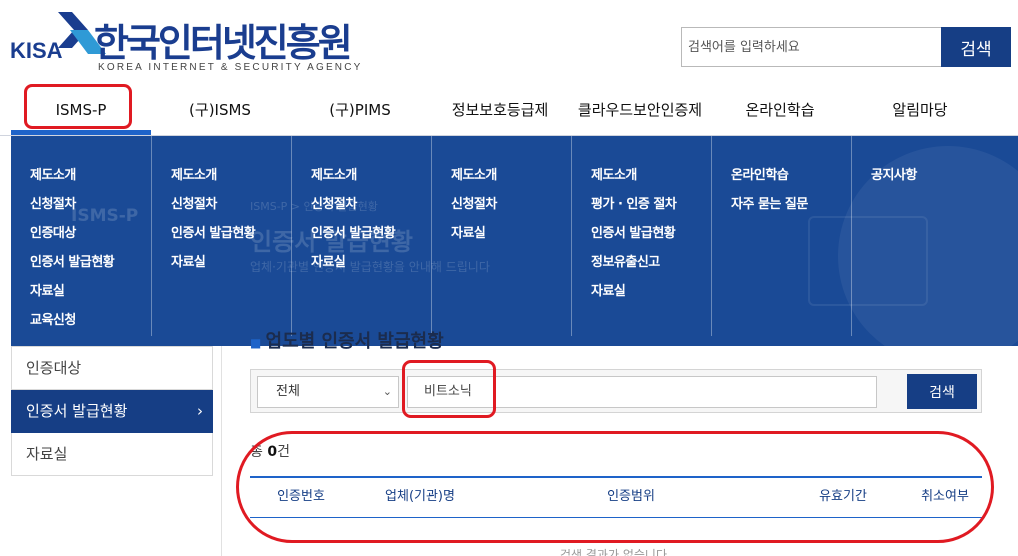 This screenshot has height=556, width=1018. What do you see at coordinates (77, 411) in the screenshot?
I see `sidebar-item-label: 인증서 발급현황` at bounding box center [77, 411].